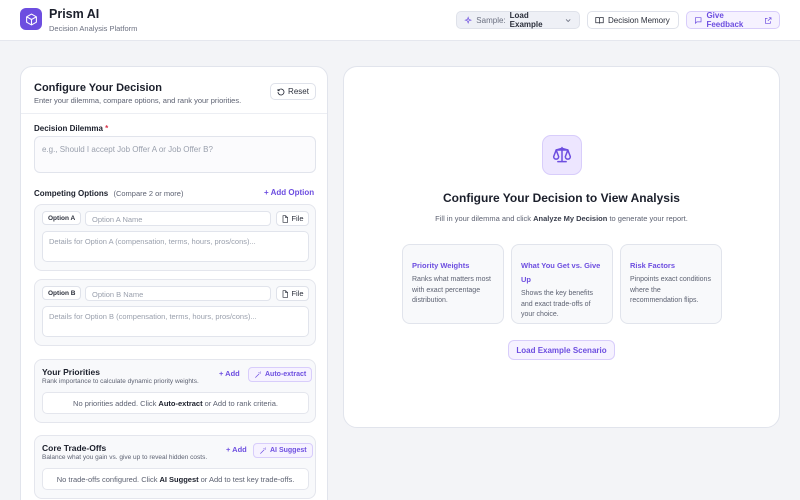 This screenshot has height=500, width=800. I want to click on option-tag: Option B, so click(62, 293).